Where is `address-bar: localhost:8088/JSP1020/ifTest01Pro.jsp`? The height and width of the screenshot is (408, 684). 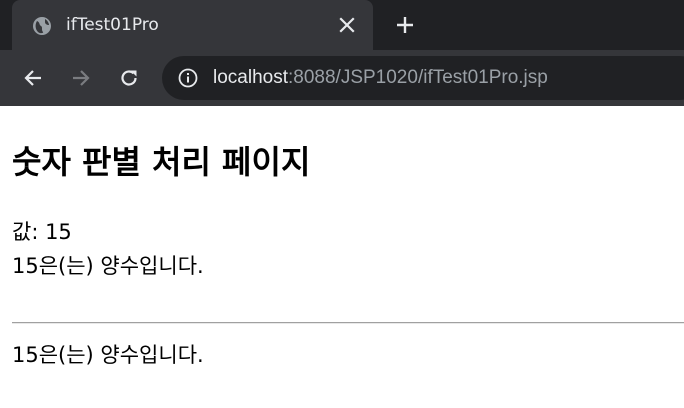 address-bar: localhost:8088/JSP1020/ifTest01Pro.jsp is located at coordinates (423, 78).